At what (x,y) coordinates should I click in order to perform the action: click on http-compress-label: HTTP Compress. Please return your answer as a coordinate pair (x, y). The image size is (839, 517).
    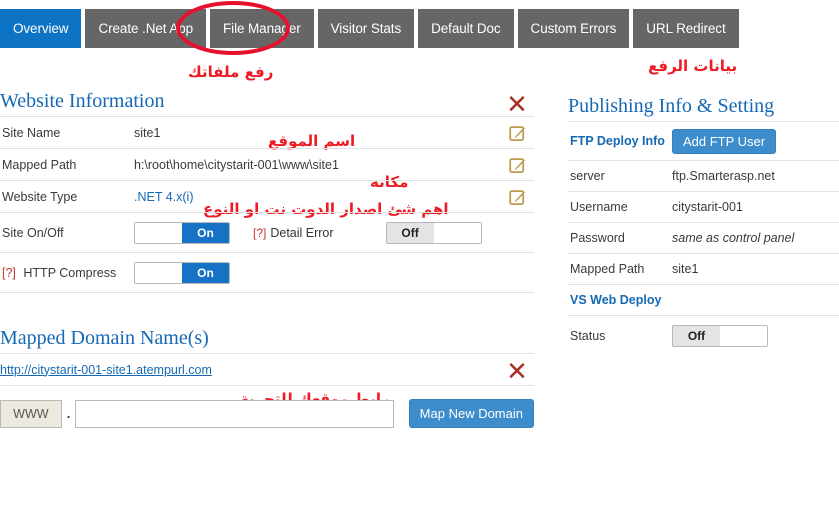
    Looking at the image, I should click on (70, 272).